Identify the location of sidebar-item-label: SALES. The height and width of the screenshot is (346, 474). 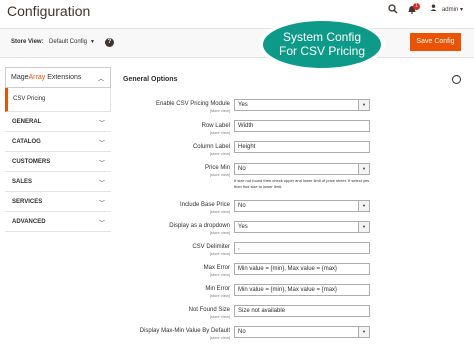
(22, 182).